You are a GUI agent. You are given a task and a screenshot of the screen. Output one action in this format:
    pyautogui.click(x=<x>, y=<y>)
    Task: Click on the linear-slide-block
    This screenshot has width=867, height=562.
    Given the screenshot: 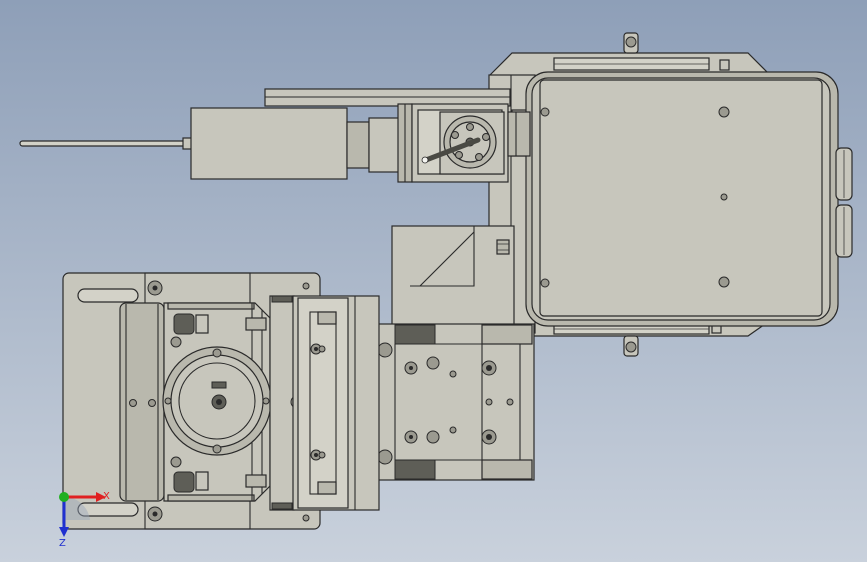 What is the action you would take?
    pyautogui.click(x=456, y=402)
    